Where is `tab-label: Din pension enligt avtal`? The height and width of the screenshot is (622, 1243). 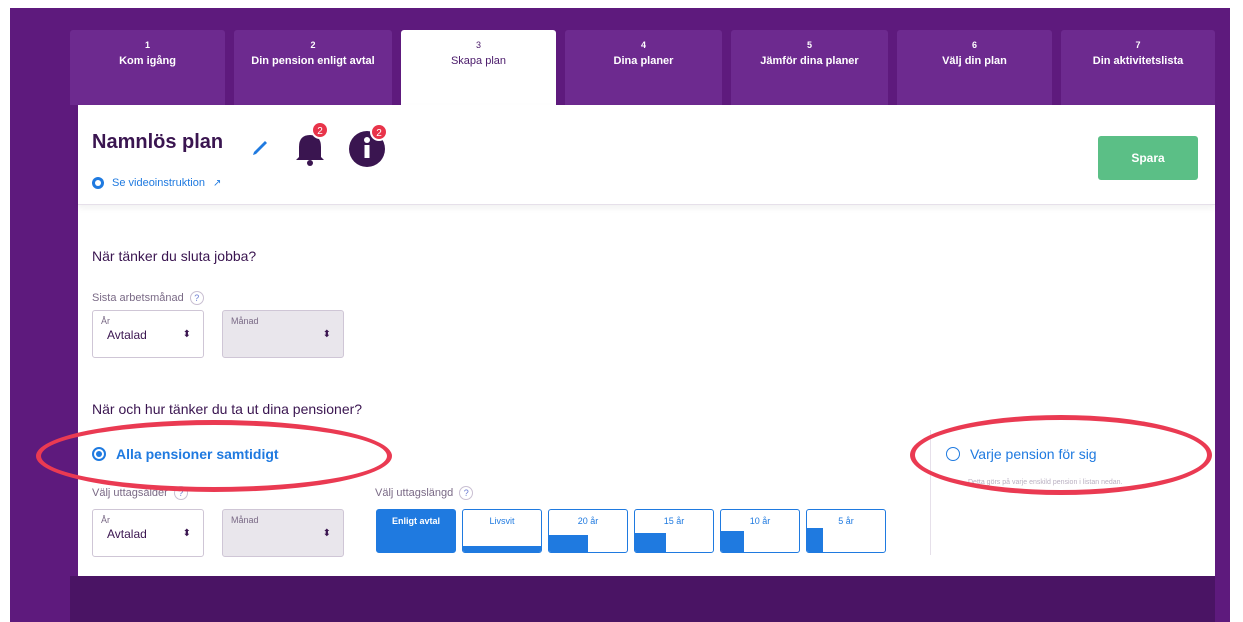
tab-label: Din pension enligt avtal is located at coordinates (313, 61).